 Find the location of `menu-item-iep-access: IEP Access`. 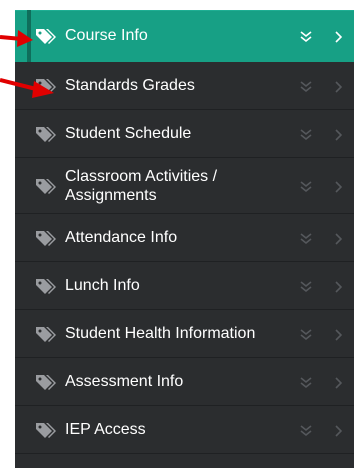

menu-item-iep-access: IEP Access is located at coordinates (184, 430).